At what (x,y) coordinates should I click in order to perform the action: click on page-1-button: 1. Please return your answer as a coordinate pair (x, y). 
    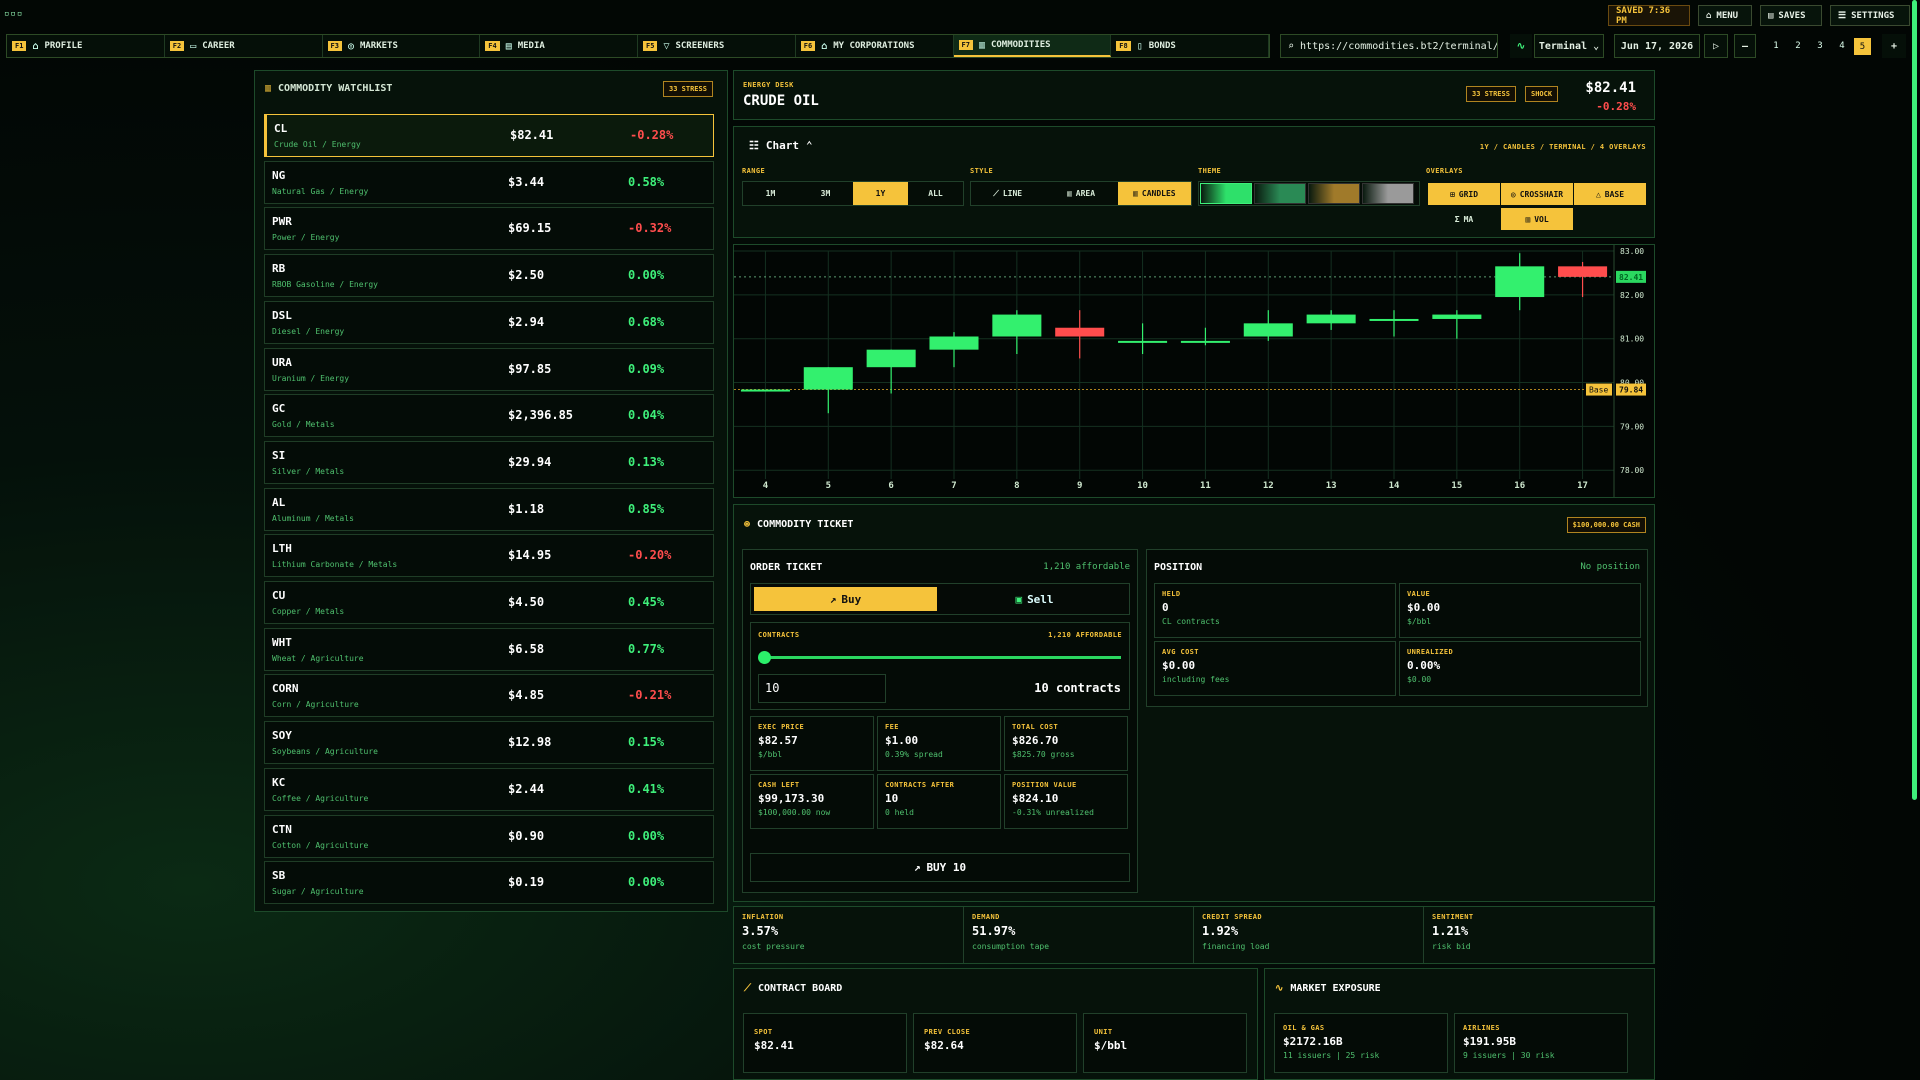
    Looking at the image, I should click on (1776, 46).